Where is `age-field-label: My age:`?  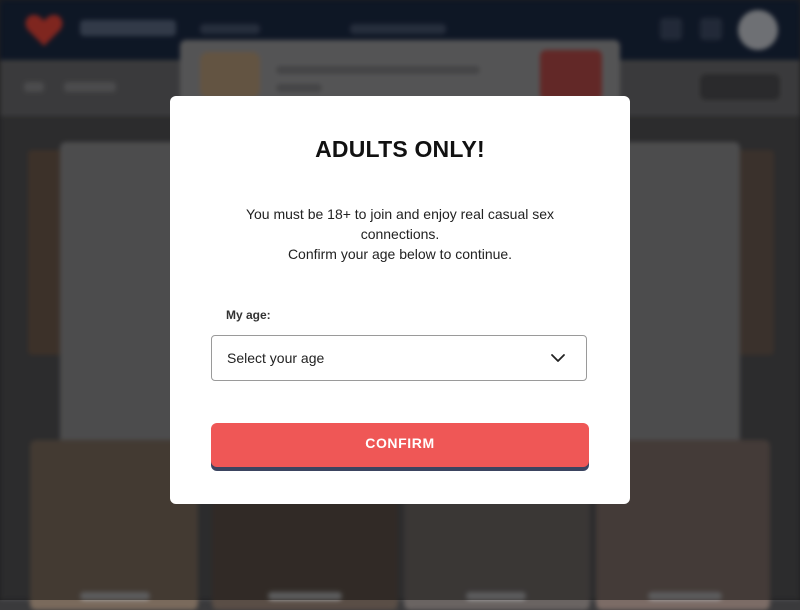 age-field-label: My age: is located at coordinates (248, 315).